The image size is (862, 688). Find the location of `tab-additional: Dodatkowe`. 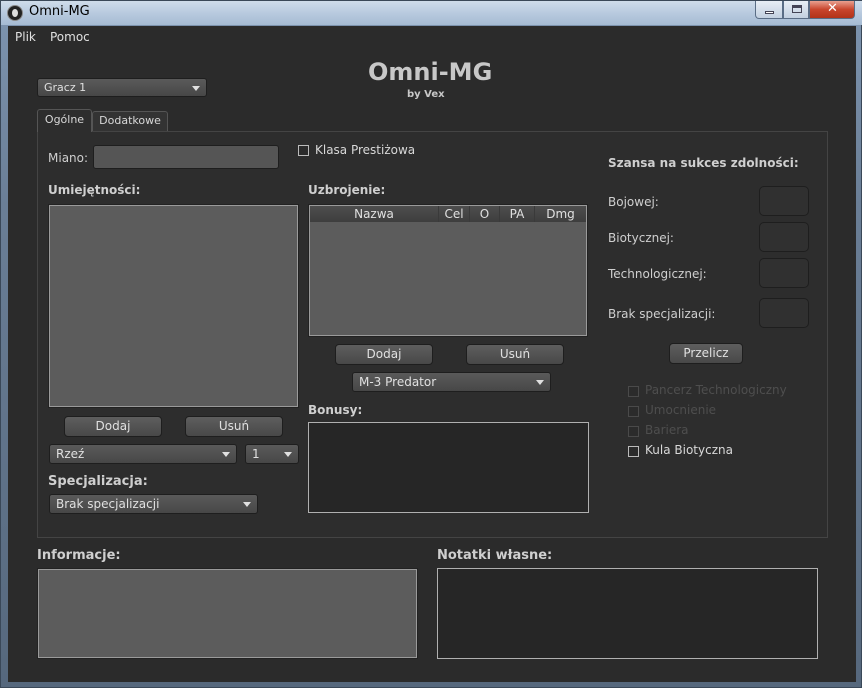

tab-additional: Dodatkowe is located at coordinates (130, 121).